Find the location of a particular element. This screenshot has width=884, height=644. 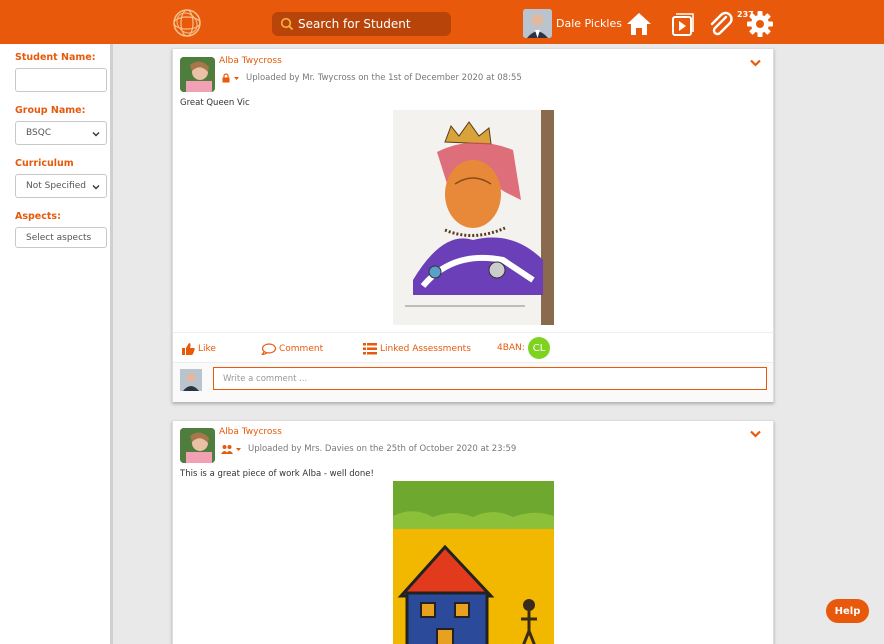

commenter-avatar-image is located at coordinates (191, 380).